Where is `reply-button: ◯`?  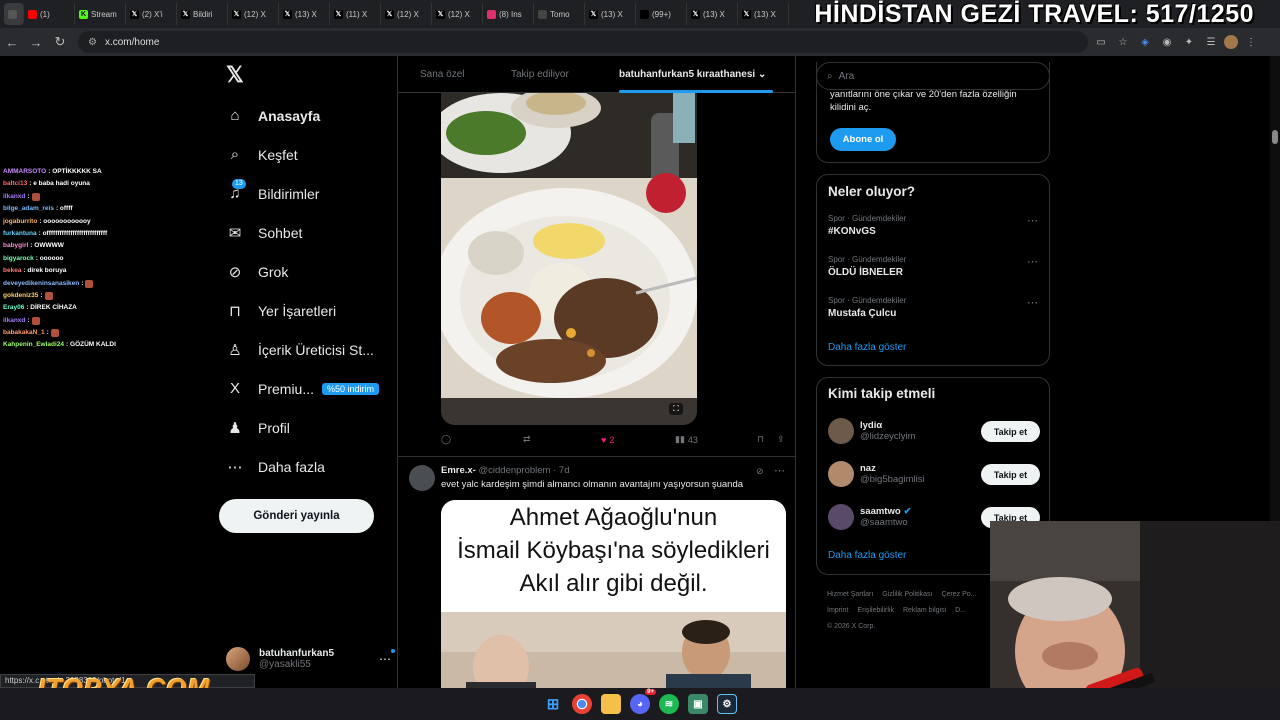 reply-button: ◯ is located at coordinates (482, 439).